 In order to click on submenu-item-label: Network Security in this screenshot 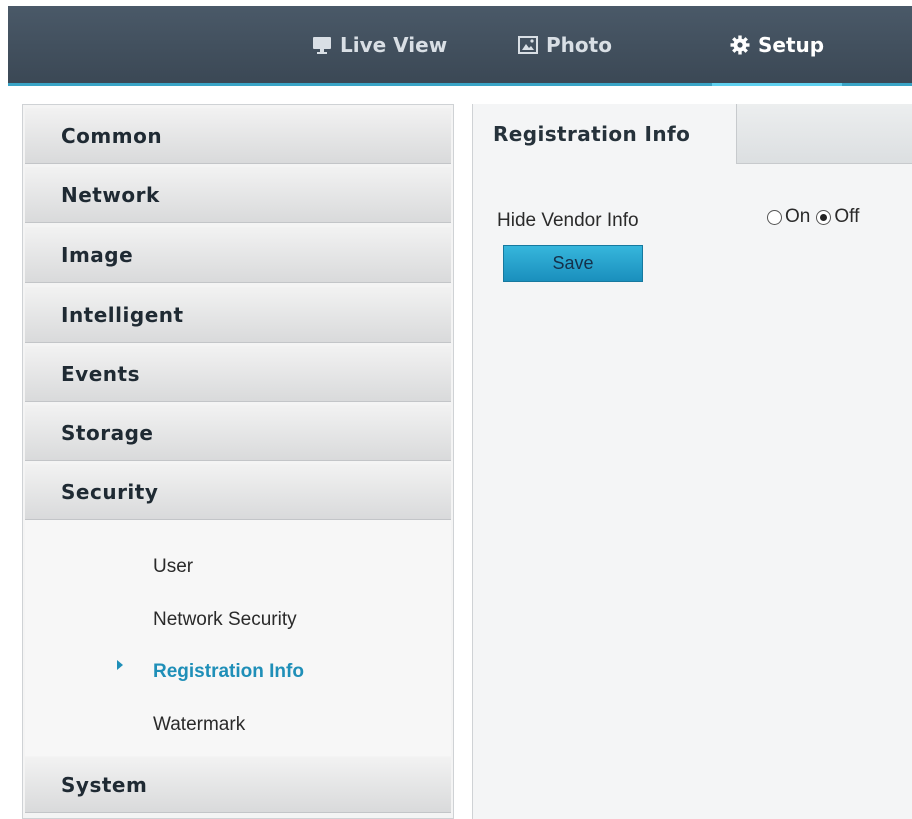, I will do `click(225, 619)`.